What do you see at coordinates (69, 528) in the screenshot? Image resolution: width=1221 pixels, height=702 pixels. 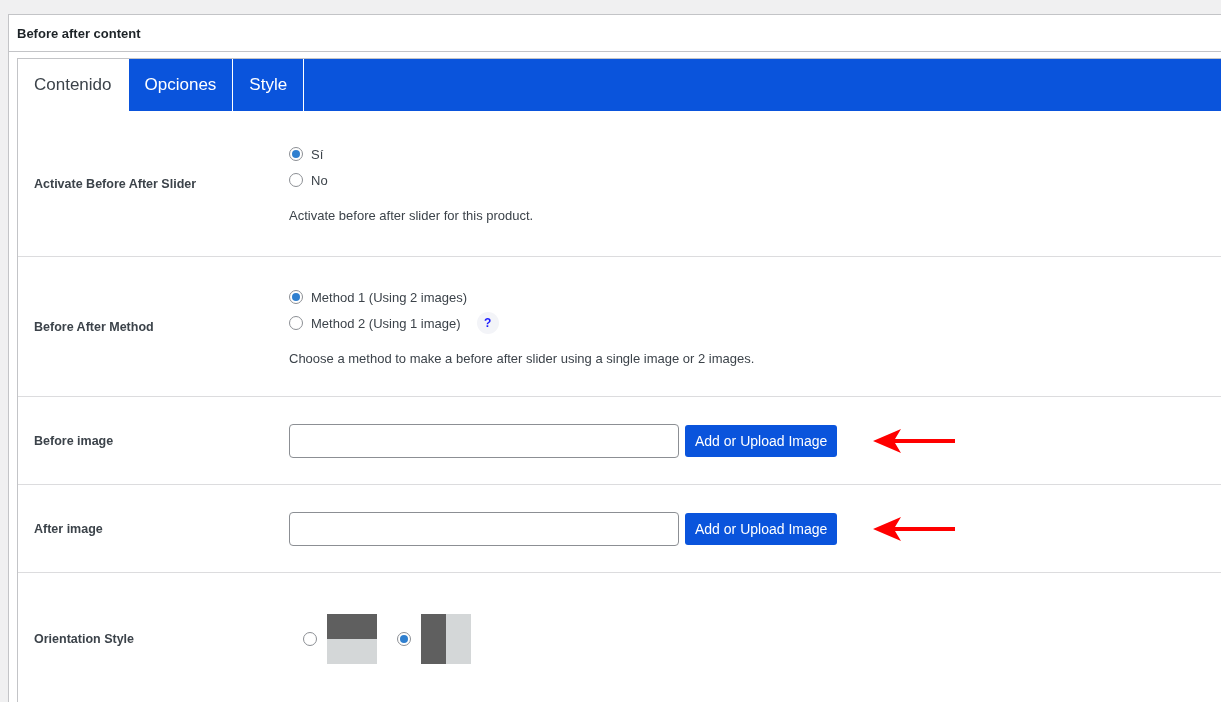 I see `field-label: After image` at bounding box center [69, 528].